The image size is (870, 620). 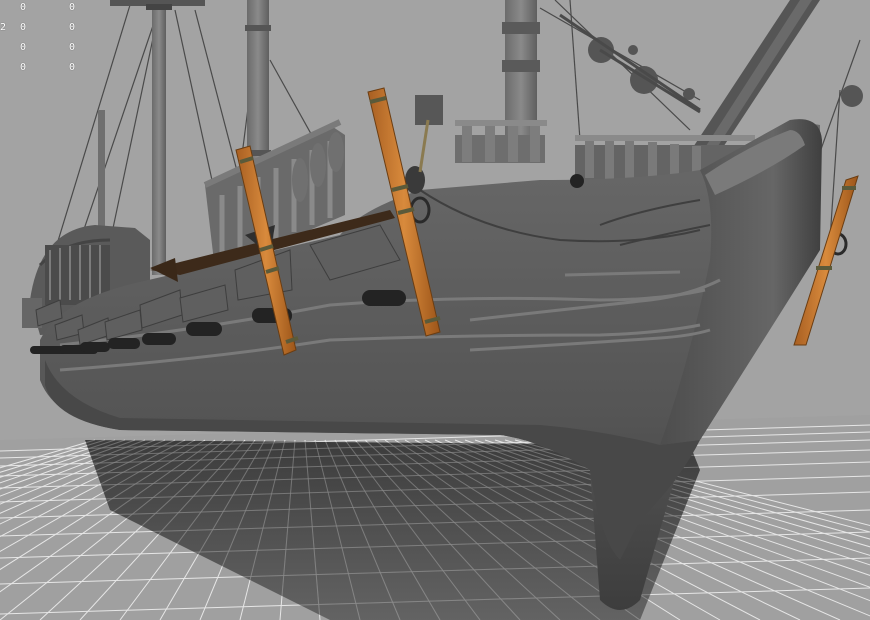 What do you see at coordinates (3, 27) in the screenshot?
I see `hud-row-2-label: 2` at bounding box center [3, 27].